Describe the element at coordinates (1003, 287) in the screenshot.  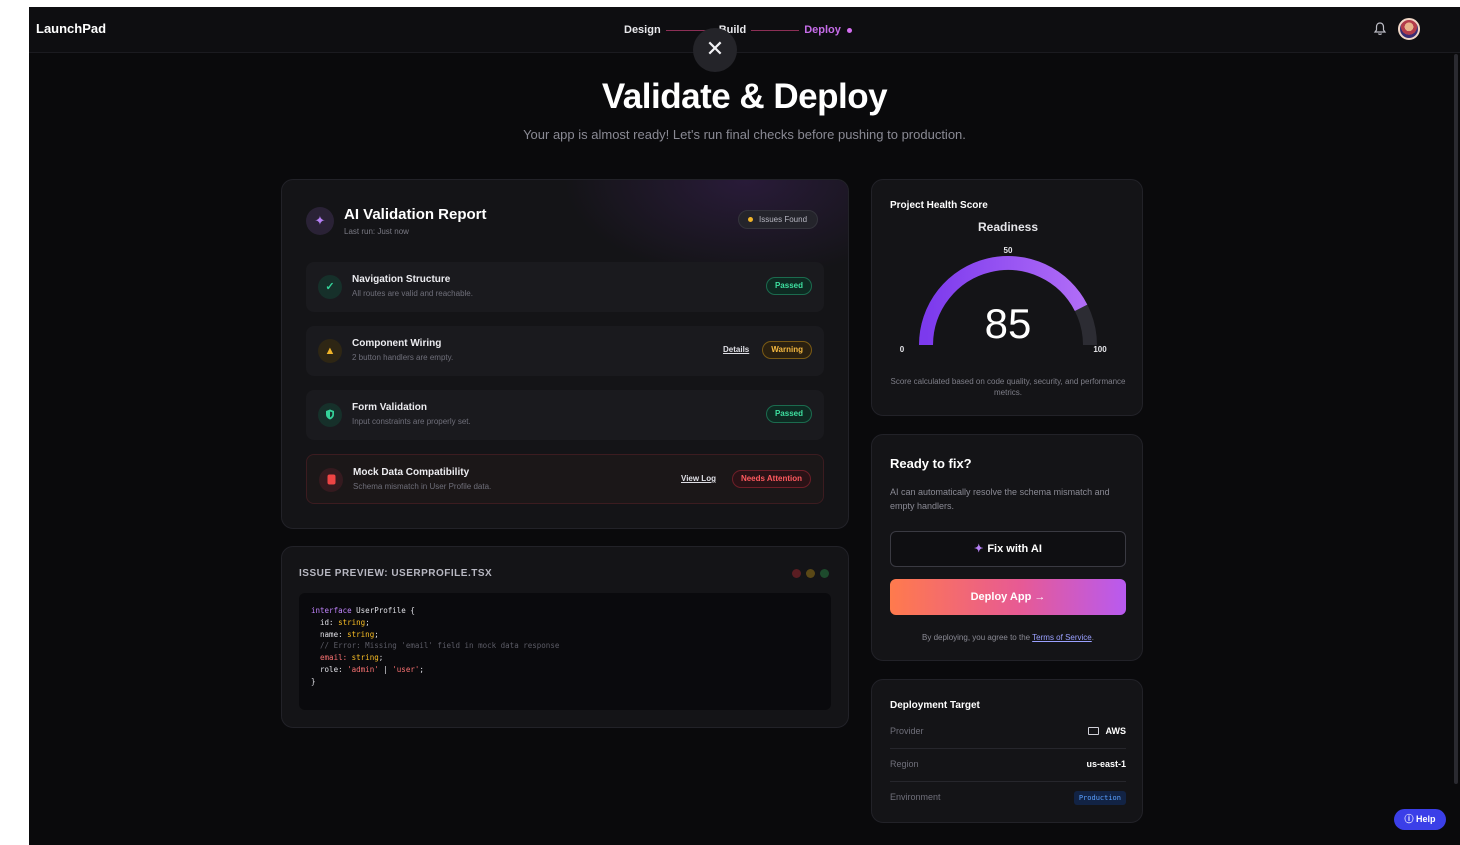
I see `readiness-gauge: Readiness 50 85 0 100` at that location.